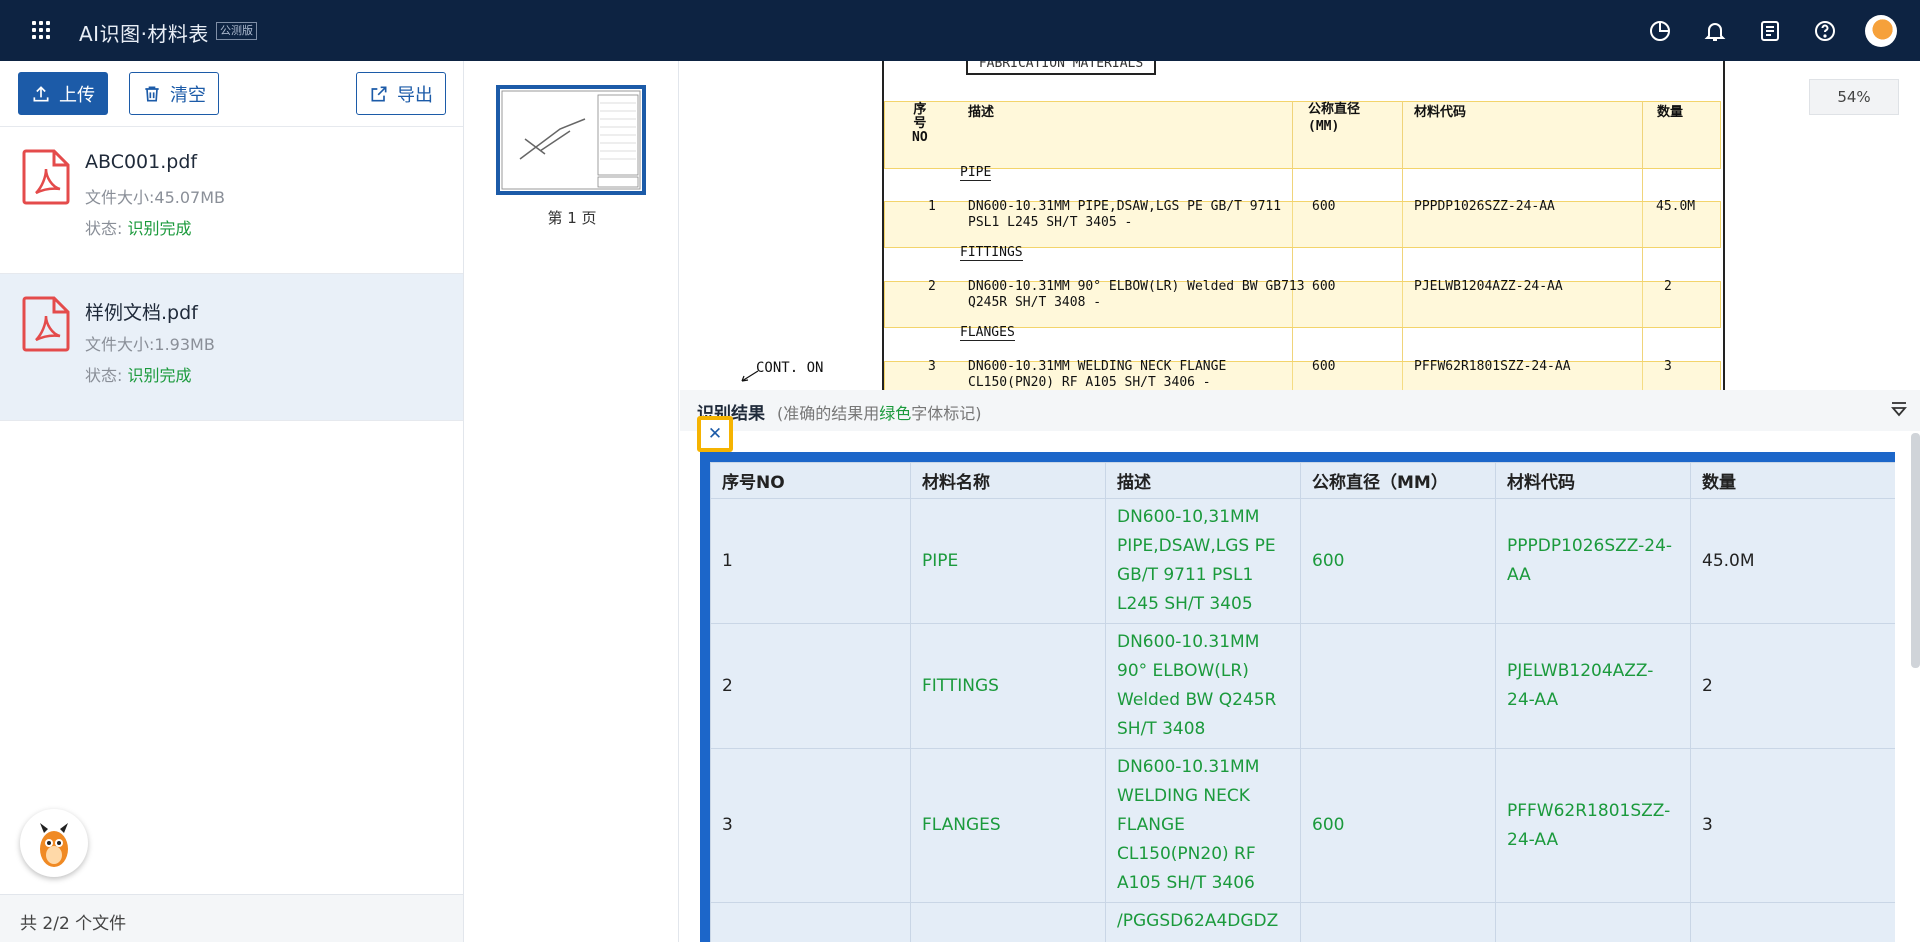  Describe the element at coordinates (1008, 561) in the screenshot. I see `cell-name: PIPE` at that location.